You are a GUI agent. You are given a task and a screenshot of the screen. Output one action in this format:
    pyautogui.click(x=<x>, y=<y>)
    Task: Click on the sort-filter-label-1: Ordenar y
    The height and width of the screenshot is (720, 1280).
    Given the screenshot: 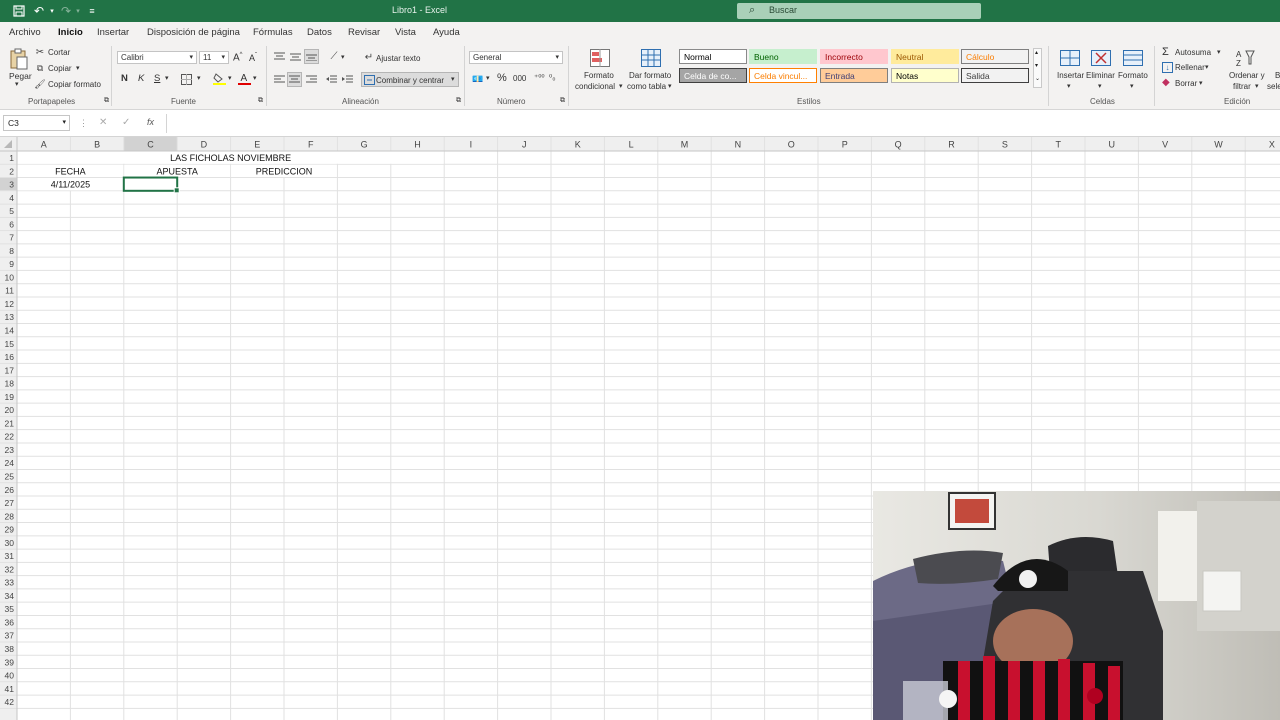 What is the action you would take?
    pyautogui.click(x=1247, y=75)
    